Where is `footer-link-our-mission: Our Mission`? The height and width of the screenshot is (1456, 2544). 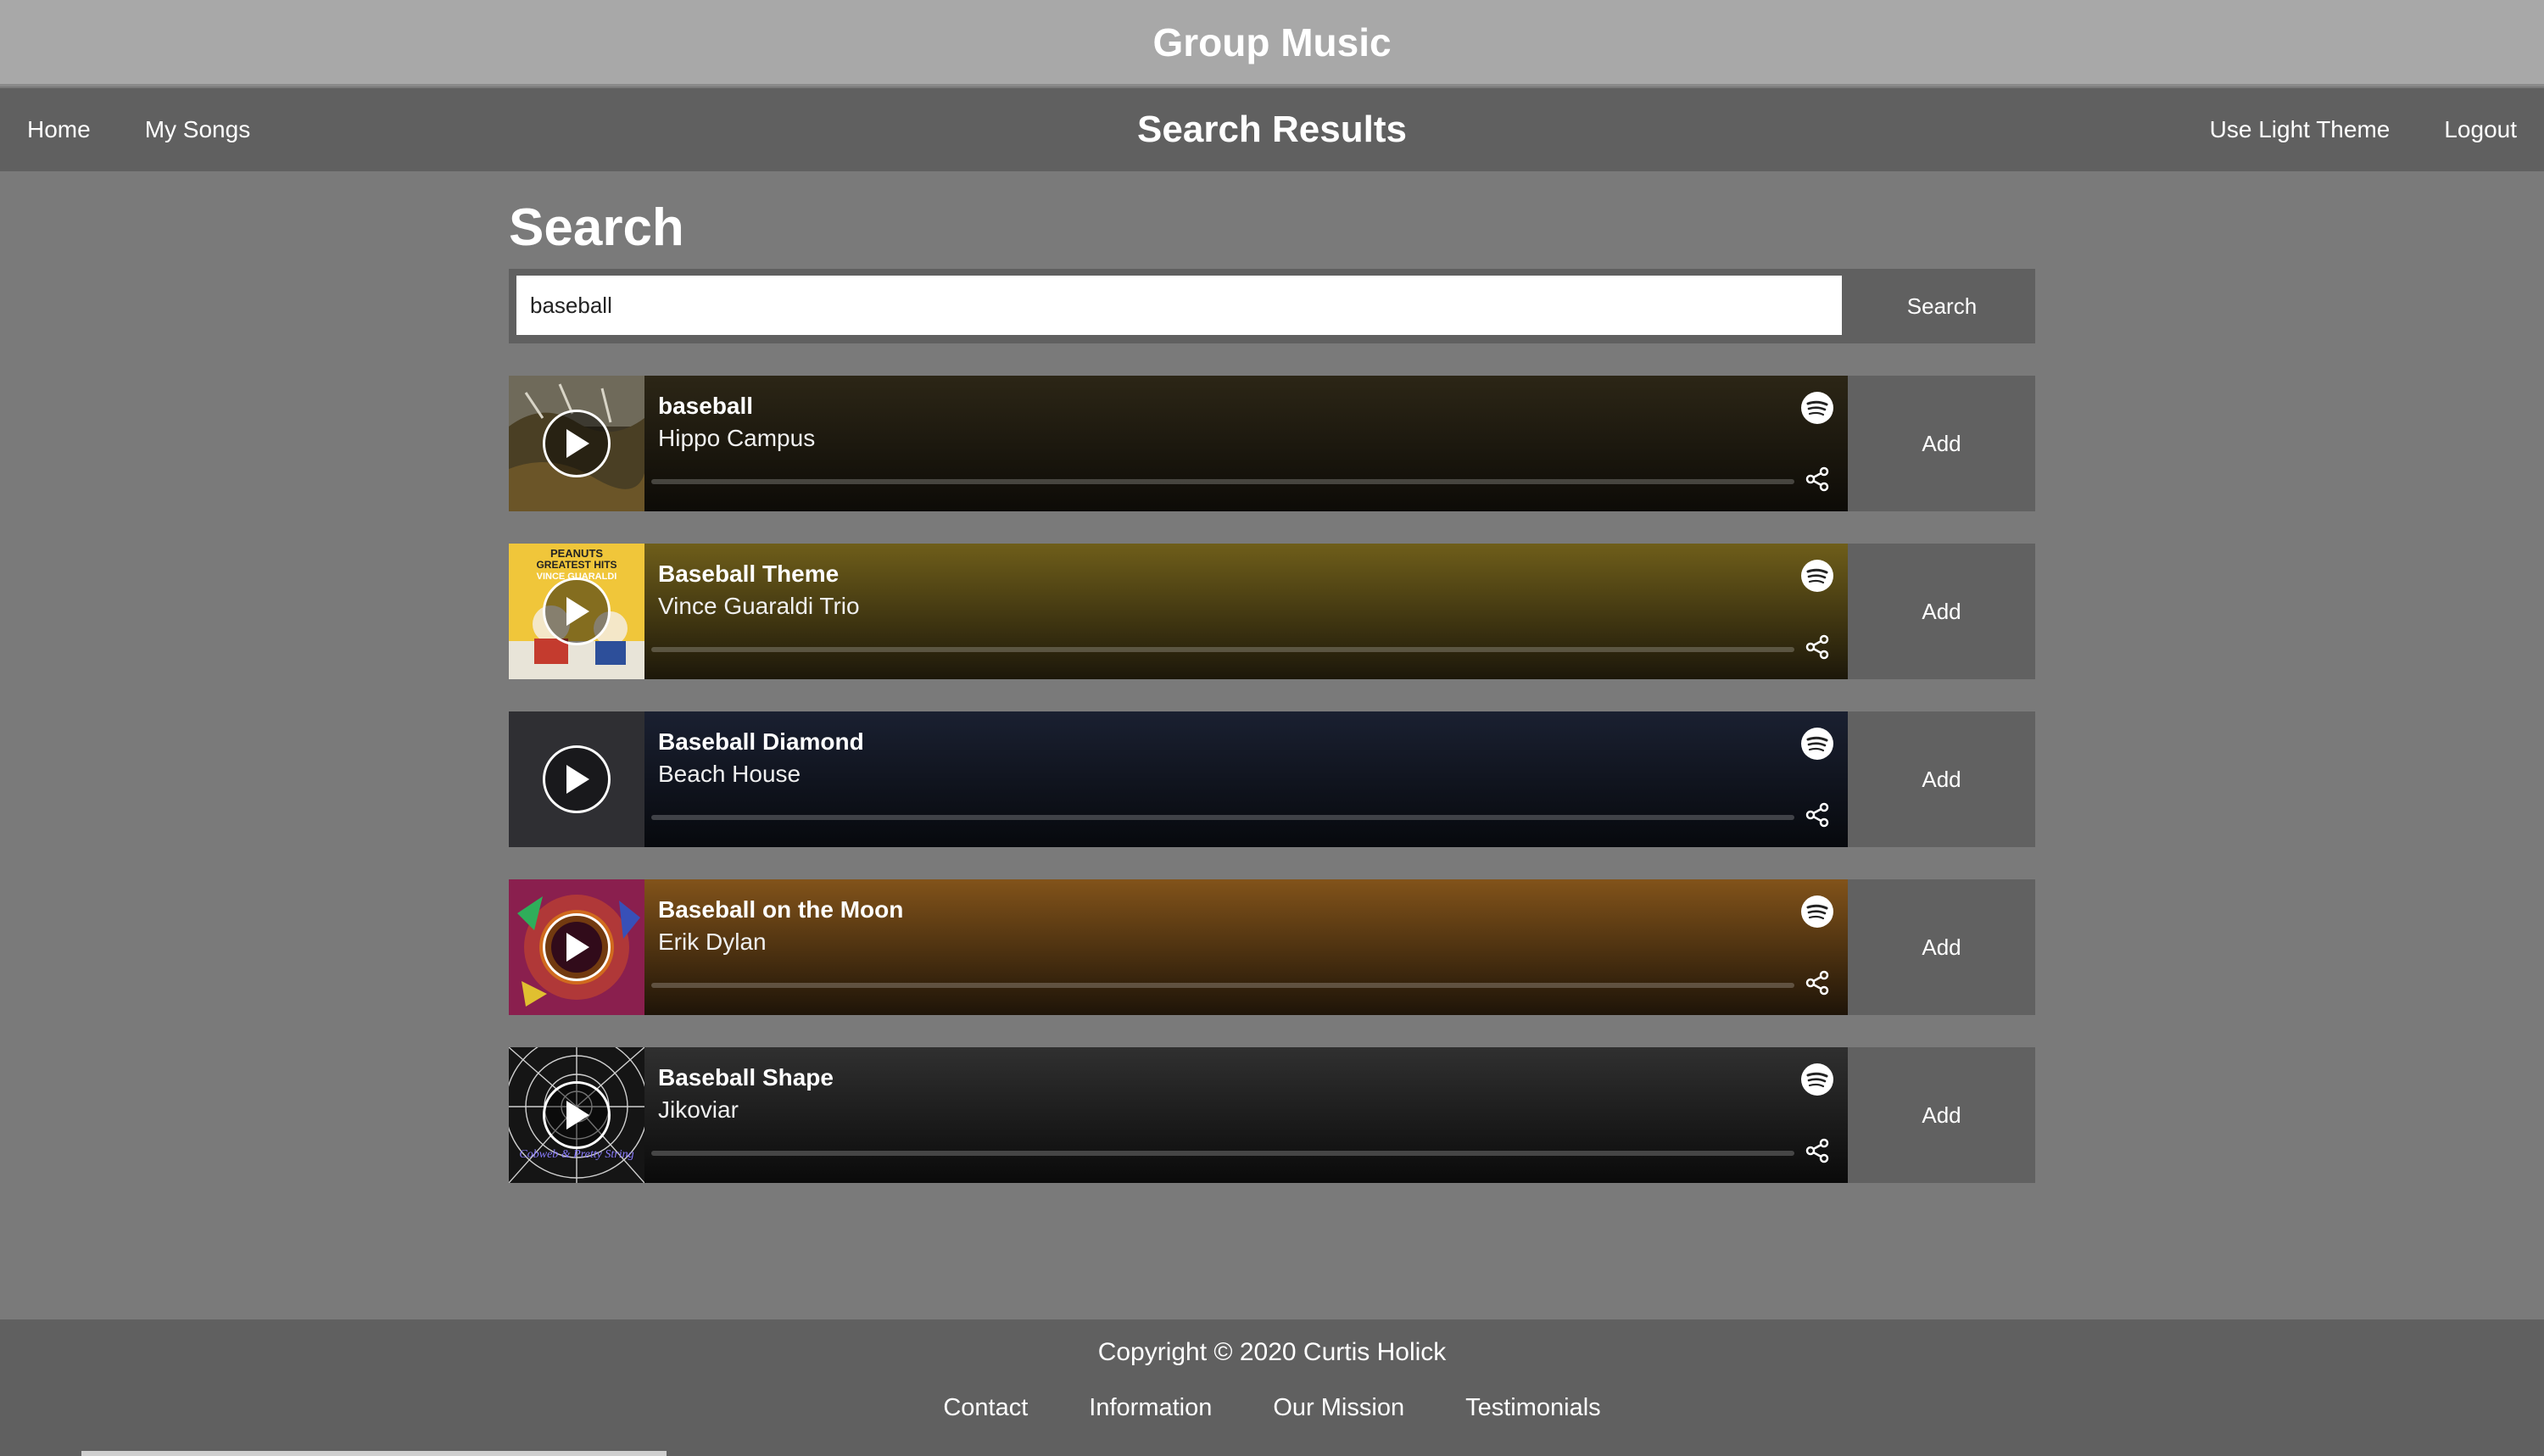 footer-link-our-mission: Our Mission is located at coordinates (1338, 1408).